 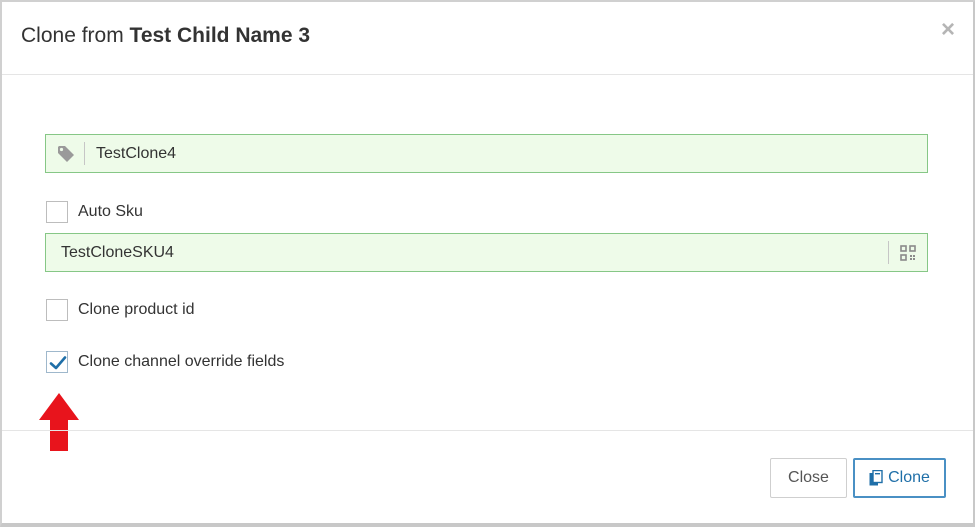 I want to click on close-button: Close, so click(x=808, y=478).